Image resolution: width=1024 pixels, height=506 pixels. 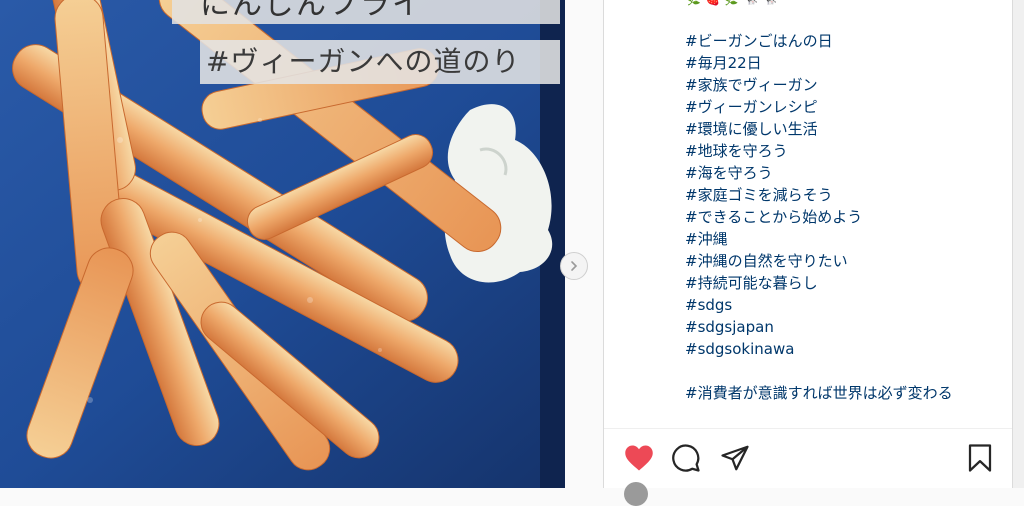 I want to click on hashtag-link: #沖縄の自然を守りたい, so click(x=819, y=261).